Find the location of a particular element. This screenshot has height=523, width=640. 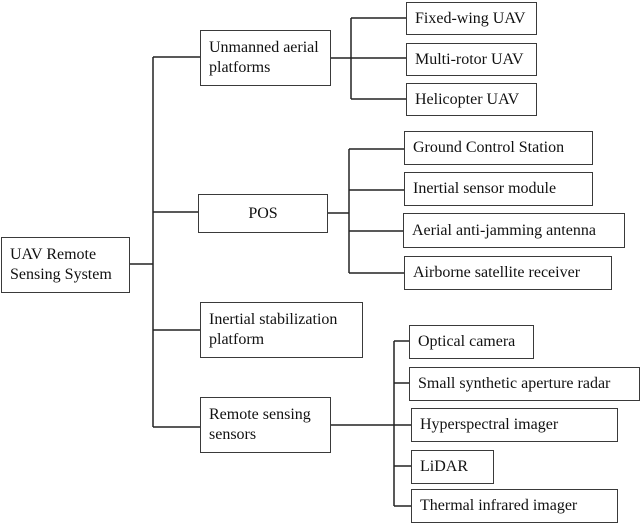

node-aerial-anti-jamming-antenna: Aerial anti-jamming antenna is located at coordinates (514, 230).